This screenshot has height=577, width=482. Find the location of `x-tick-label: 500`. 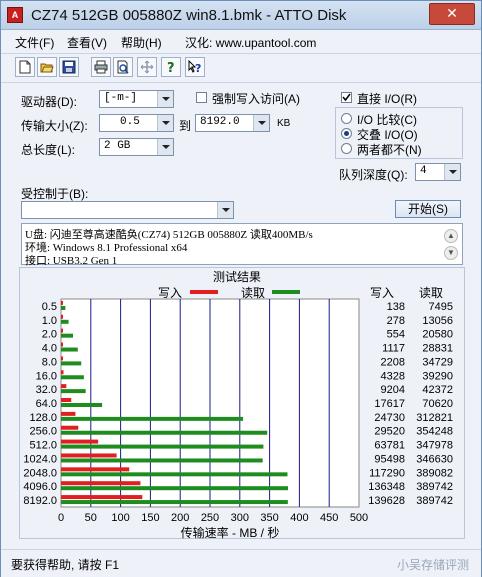

x-tick-label: 500 is located at coordinates (359, 518).